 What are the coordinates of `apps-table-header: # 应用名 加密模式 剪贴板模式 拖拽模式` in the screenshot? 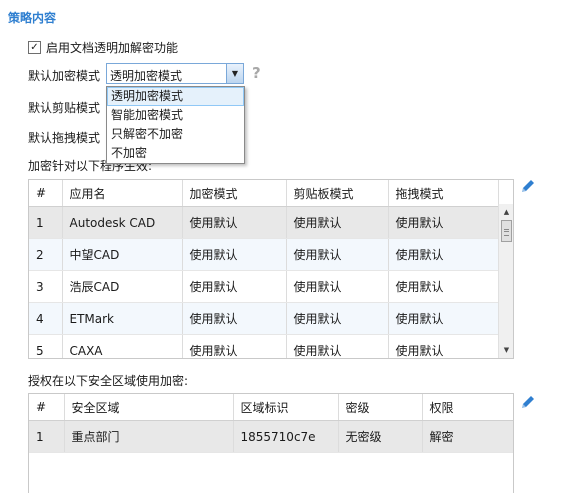 It's located at (264, 193).